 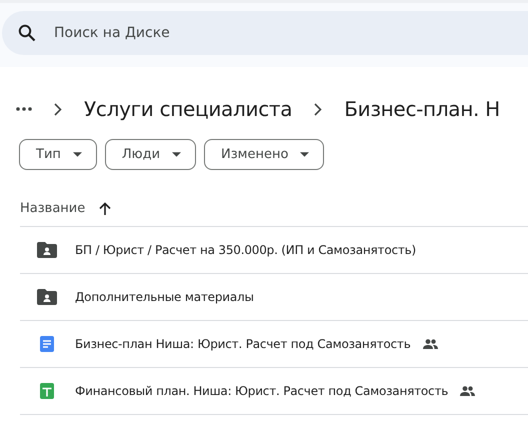 I want to click on filter-chip: Люди, so click(x=150, y=154).